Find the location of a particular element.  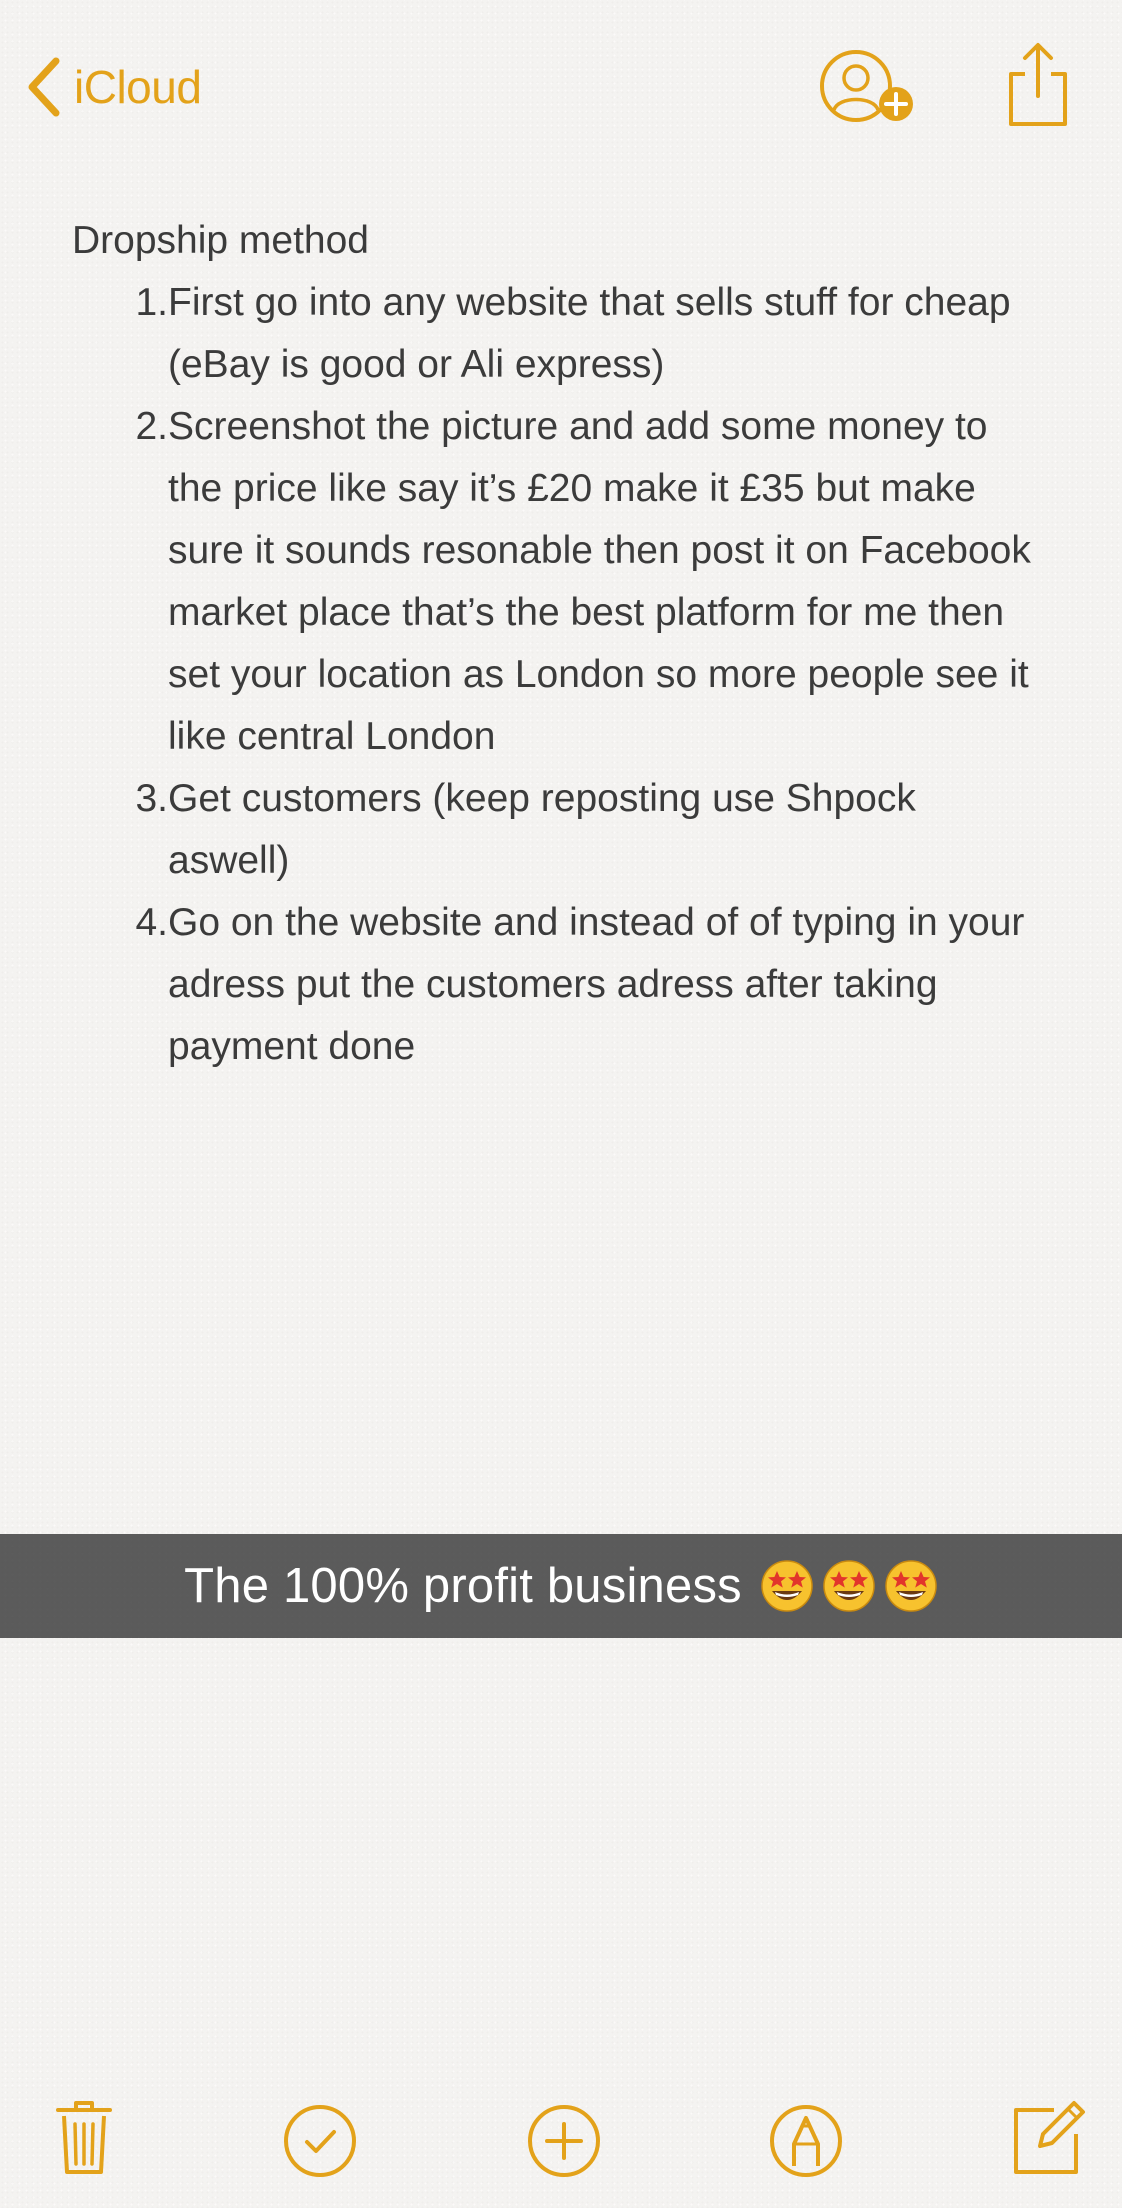

share-button is located at coordinates (1038, 85).